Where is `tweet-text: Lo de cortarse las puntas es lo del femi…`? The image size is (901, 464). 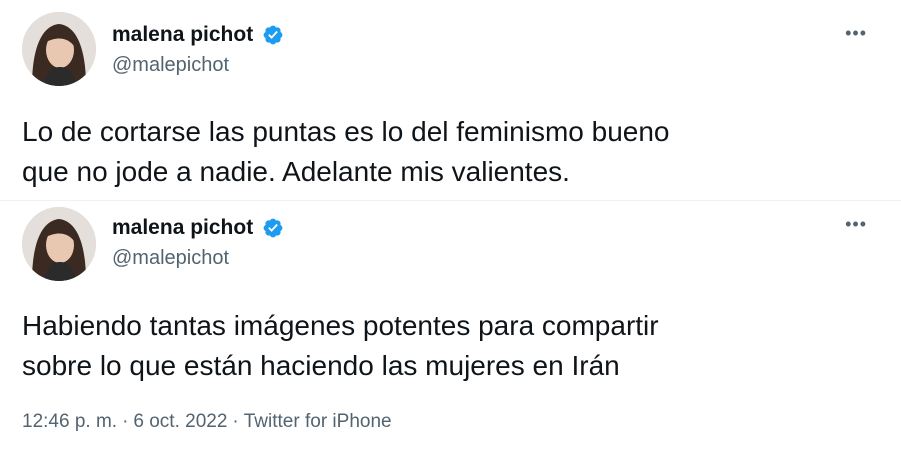
tweet-text: Lo de cortarse las puntas es lo del femi… is located at coordinates (346, 151).